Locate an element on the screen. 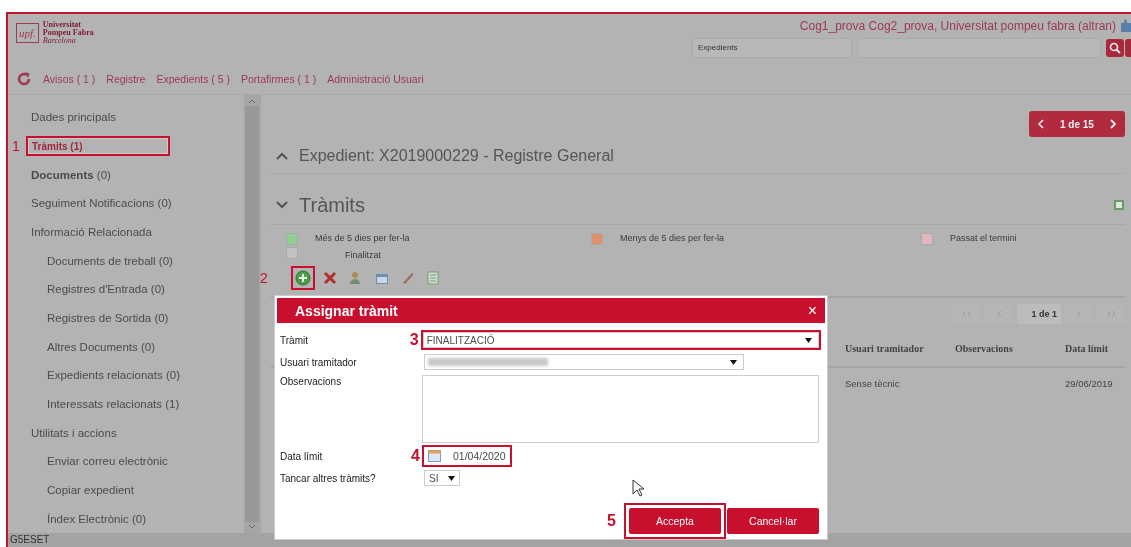 This screenshot has width=1131, height=547. sidebar-item: Expedients relacionats (0) is located at coordinates (113, 375).